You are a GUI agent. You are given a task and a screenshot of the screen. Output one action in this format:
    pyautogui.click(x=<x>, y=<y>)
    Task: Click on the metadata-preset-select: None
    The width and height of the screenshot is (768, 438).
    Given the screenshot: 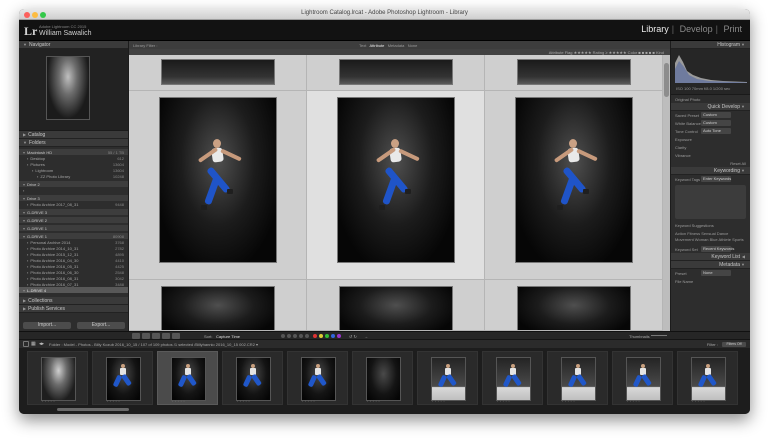 What is the action you would take?
    pyautogui.click(x=716, y=273)
    